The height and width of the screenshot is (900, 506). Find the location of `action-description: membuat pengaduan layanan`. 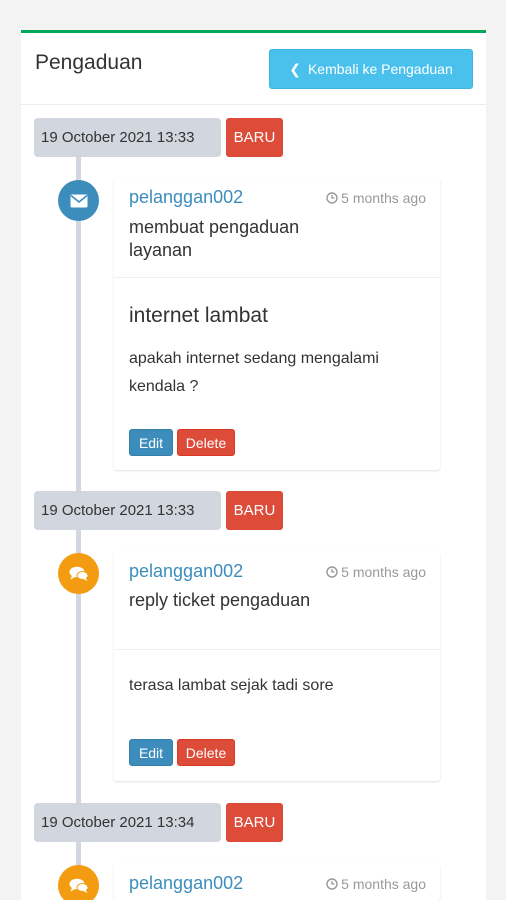

action-description: membuat pengaduan layanan is located at coordinates (214, 238).